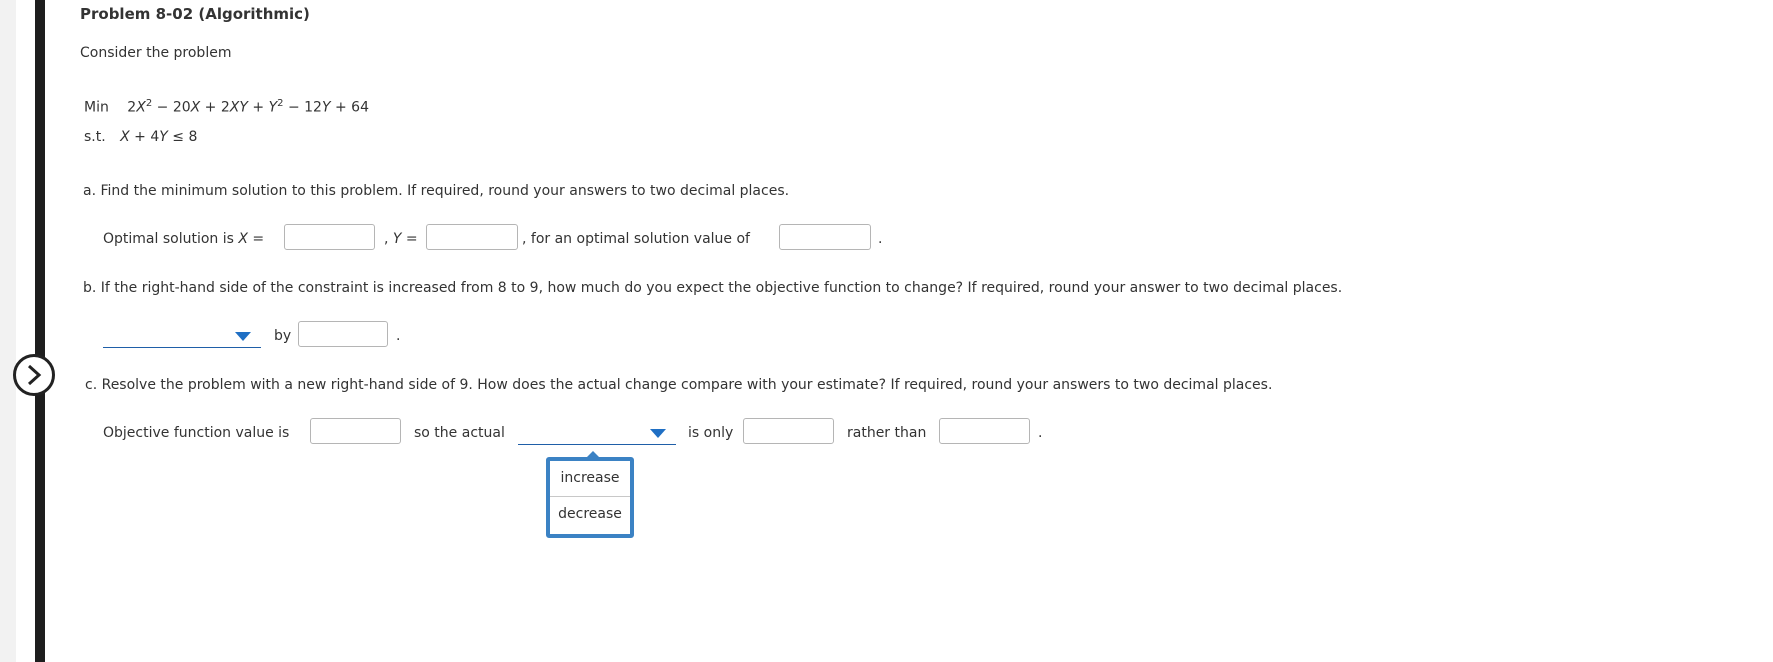 This screenshot has height=662, width=1773. Describe the element at coordinates (182, 336) in the screenshot. I see `part-b-direction-select` at that location.